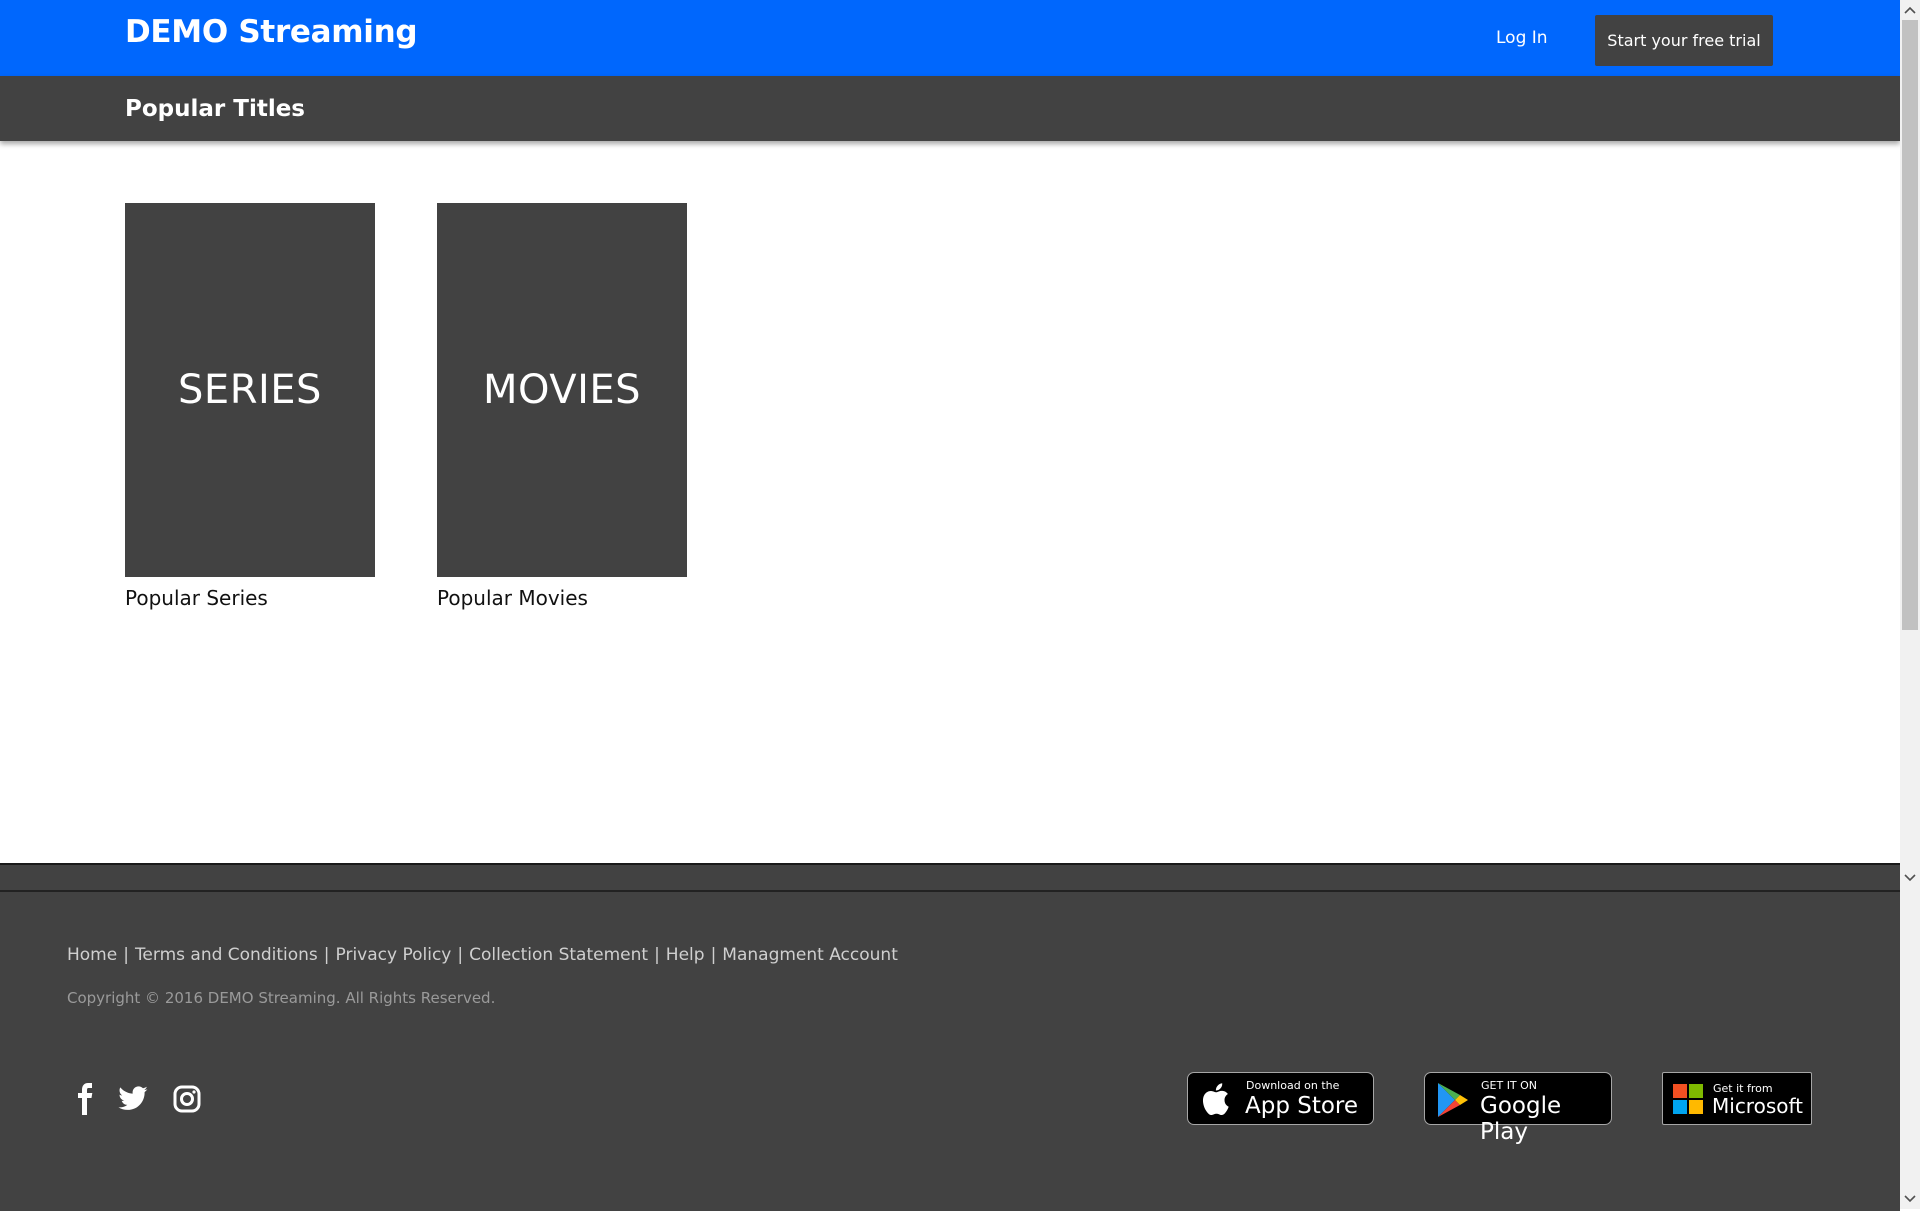  I want to click on login-link: Log In, so click(1522, 38).